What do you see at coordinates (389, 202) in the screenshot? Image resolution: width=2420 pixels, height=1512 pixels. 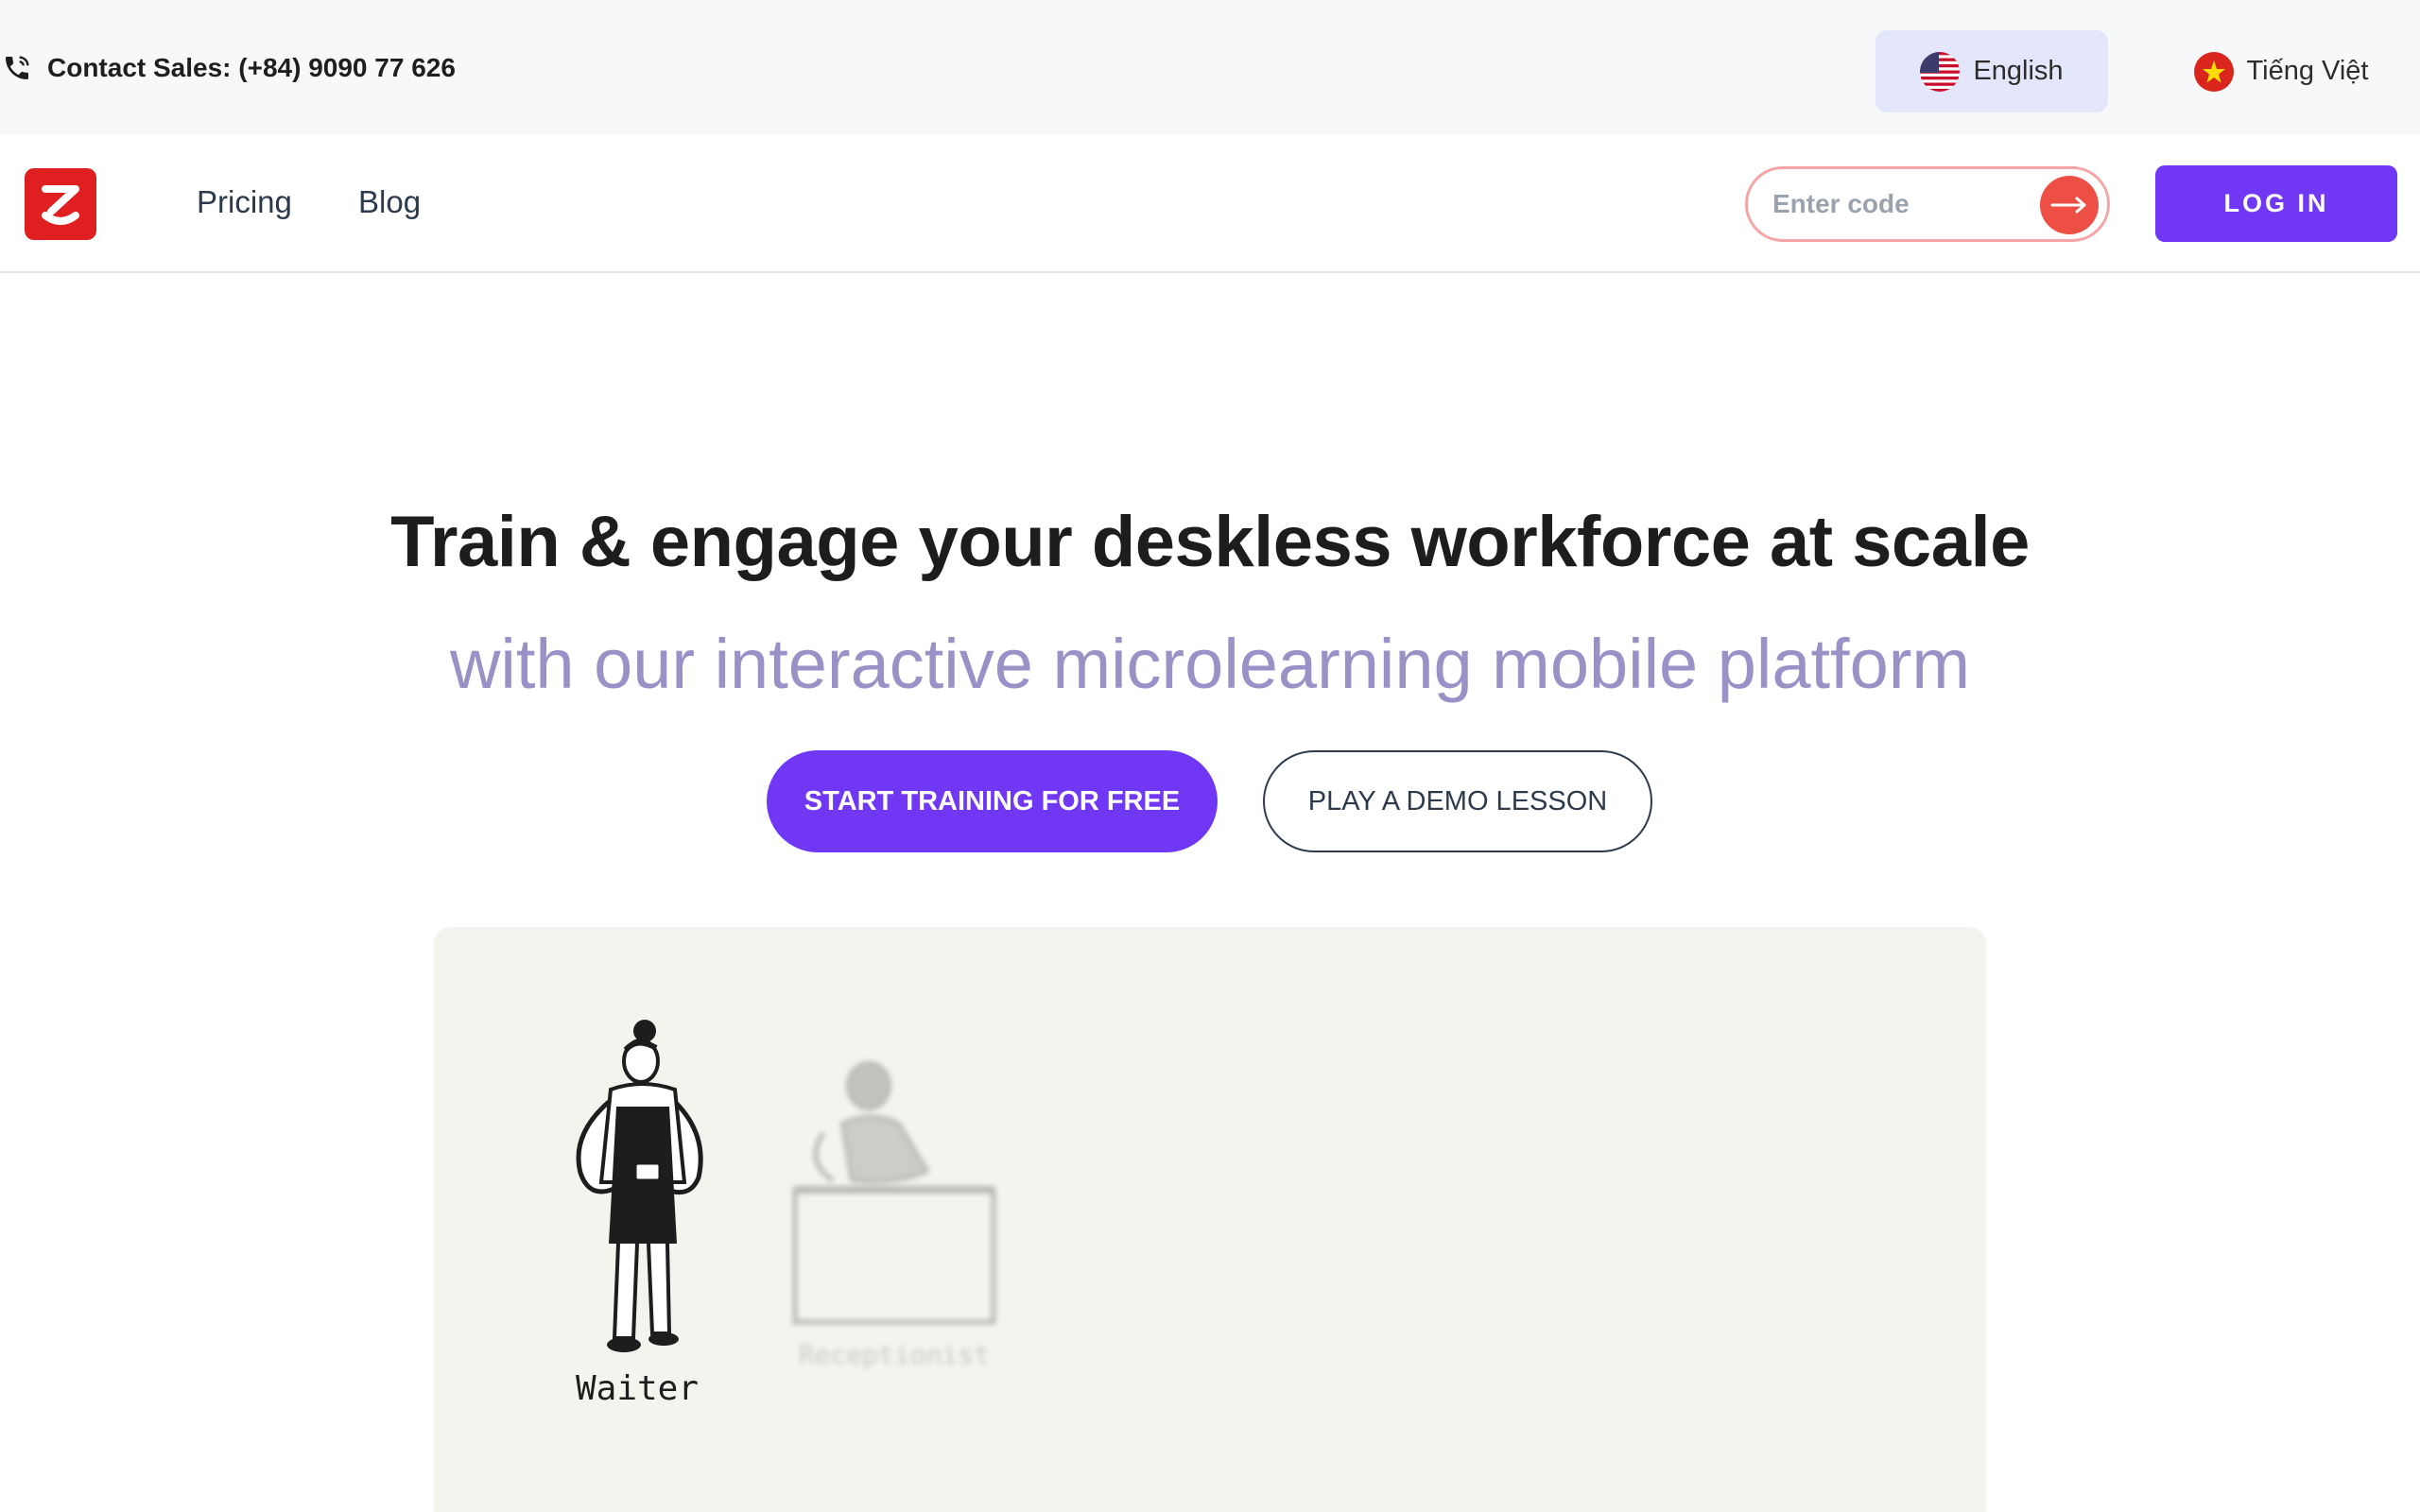 I see `nav-link-blog: Blog` at bounding box center [389, 202].